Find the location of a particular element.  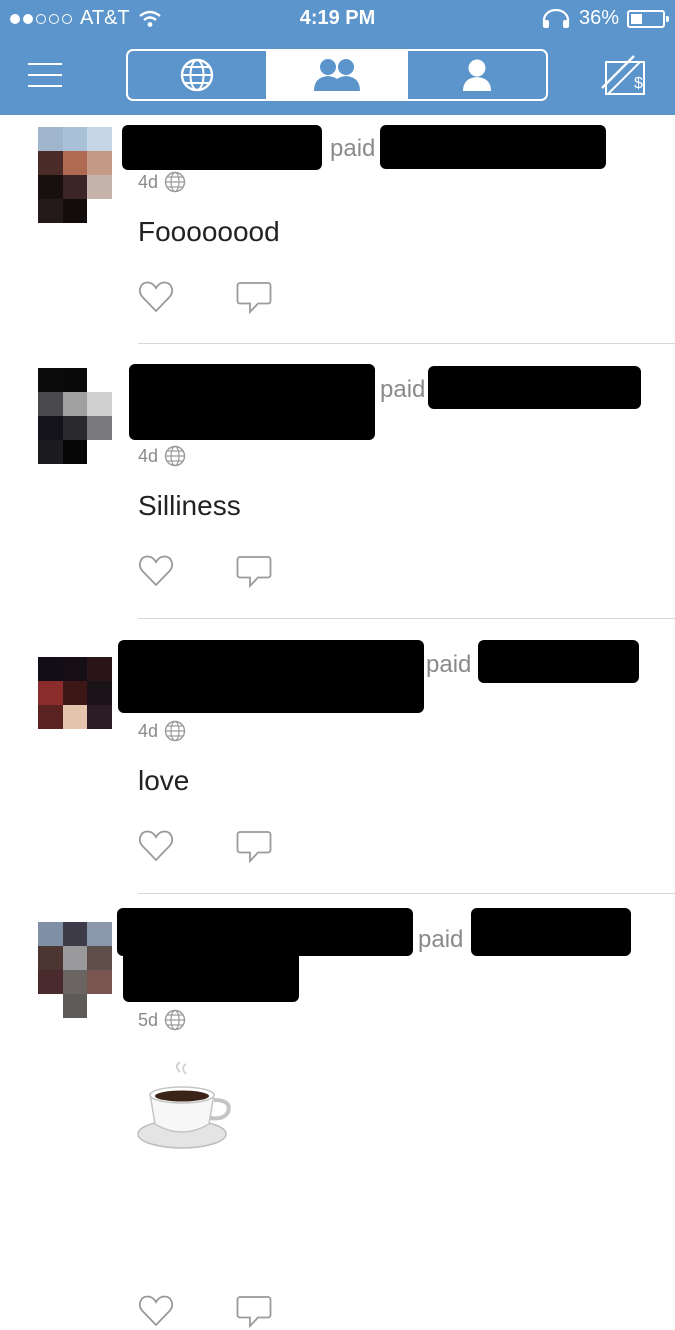

tab-friends is located at coordinates (338, 75).